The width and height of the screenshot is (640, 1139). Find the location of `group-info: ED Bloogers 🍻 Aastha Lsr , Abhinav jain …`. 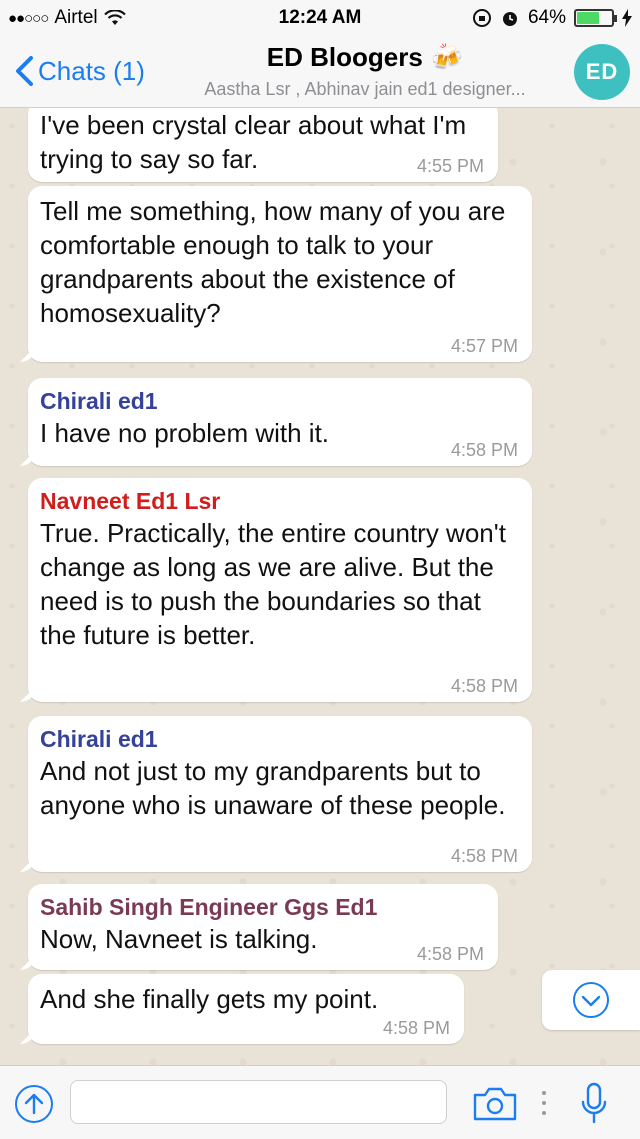

group-info: ED Bloogers 🍻 Aastha Lsr , Abhinav jain … is located at coordinates (365, 71).